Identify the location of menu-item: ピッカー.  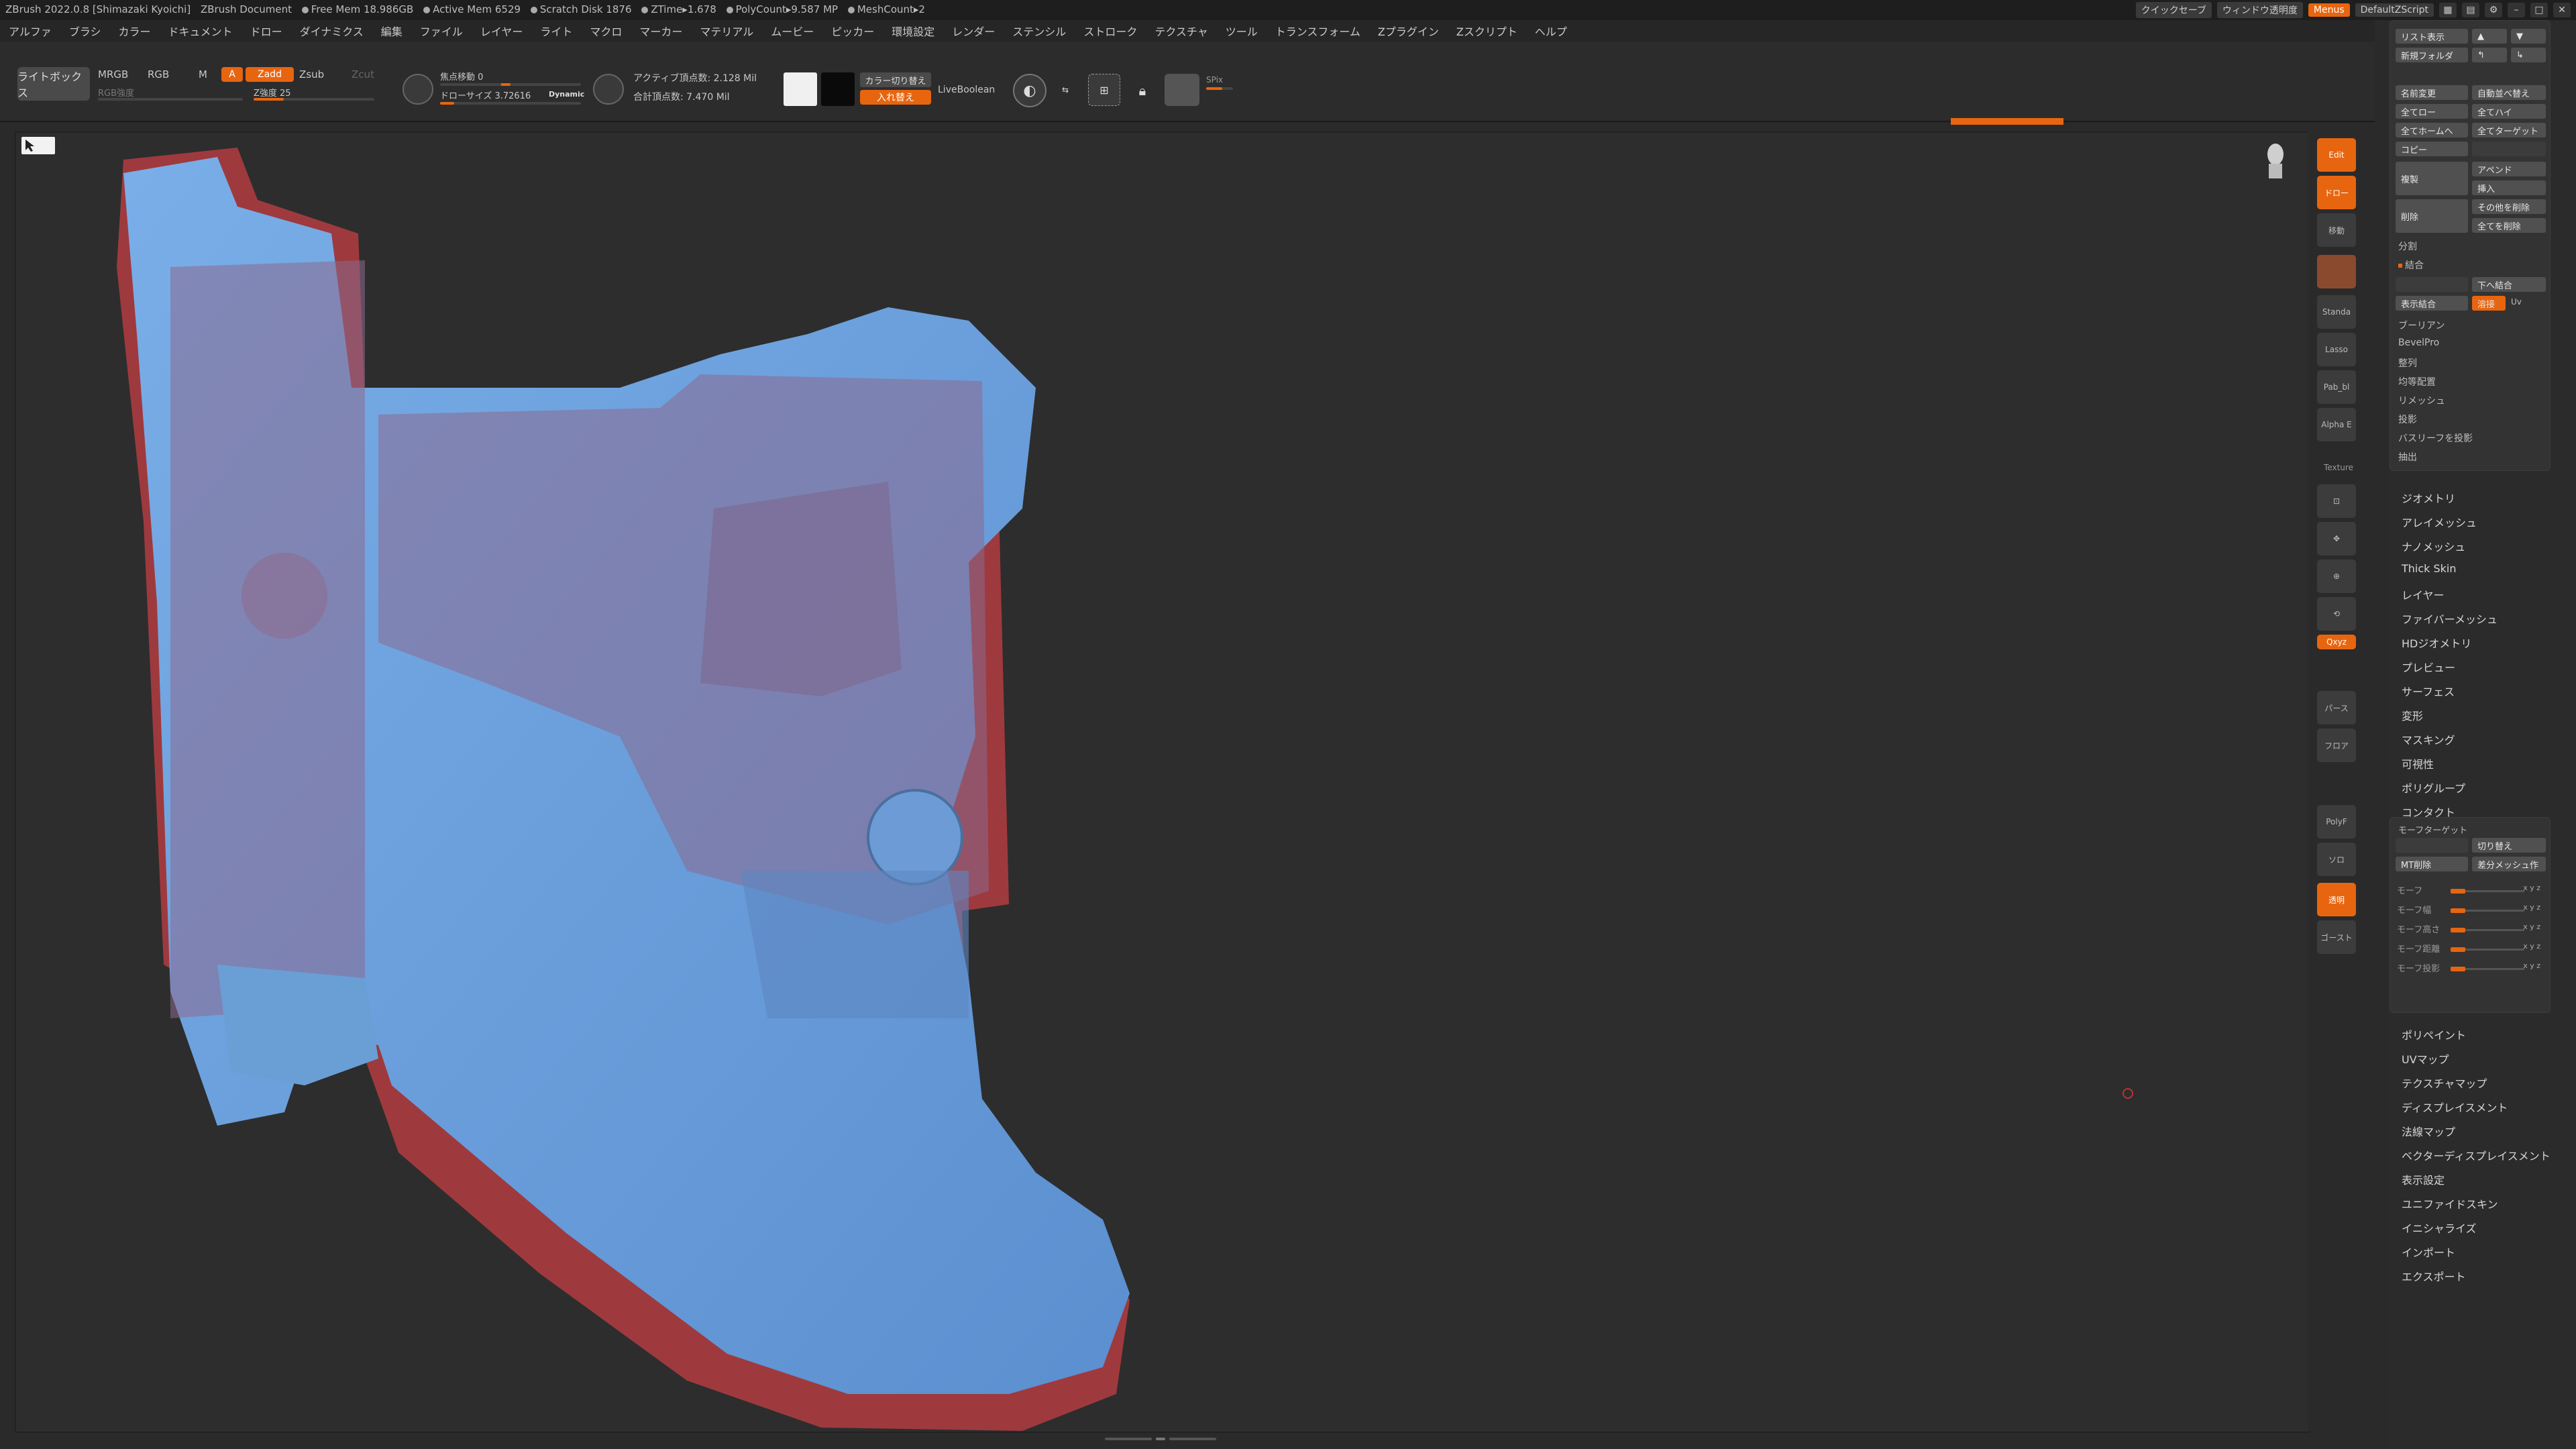
(852, 31).